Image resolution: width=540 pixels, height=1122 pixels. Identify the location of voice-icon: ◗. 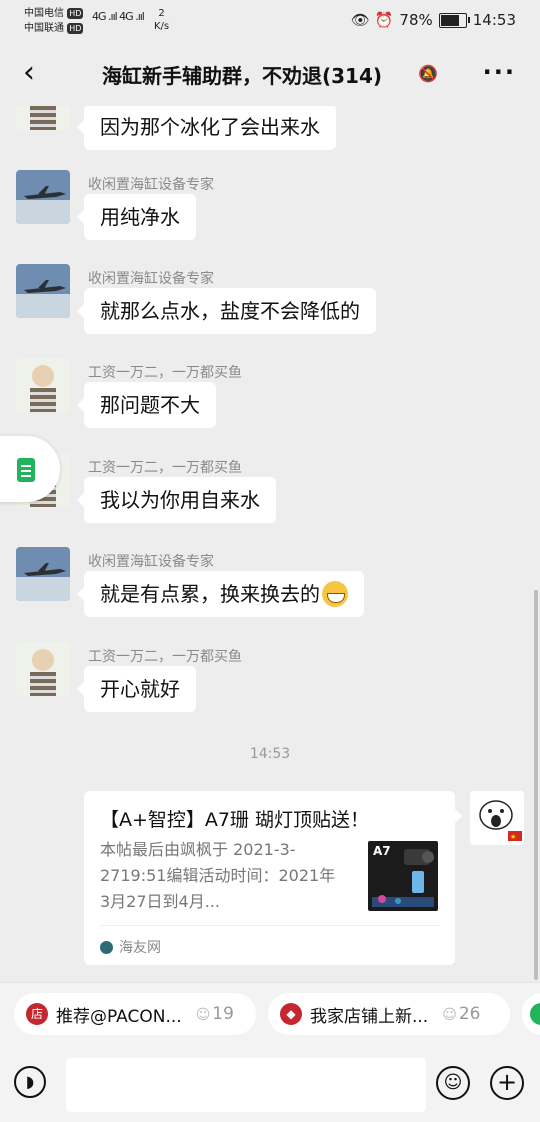
(30, 1082).